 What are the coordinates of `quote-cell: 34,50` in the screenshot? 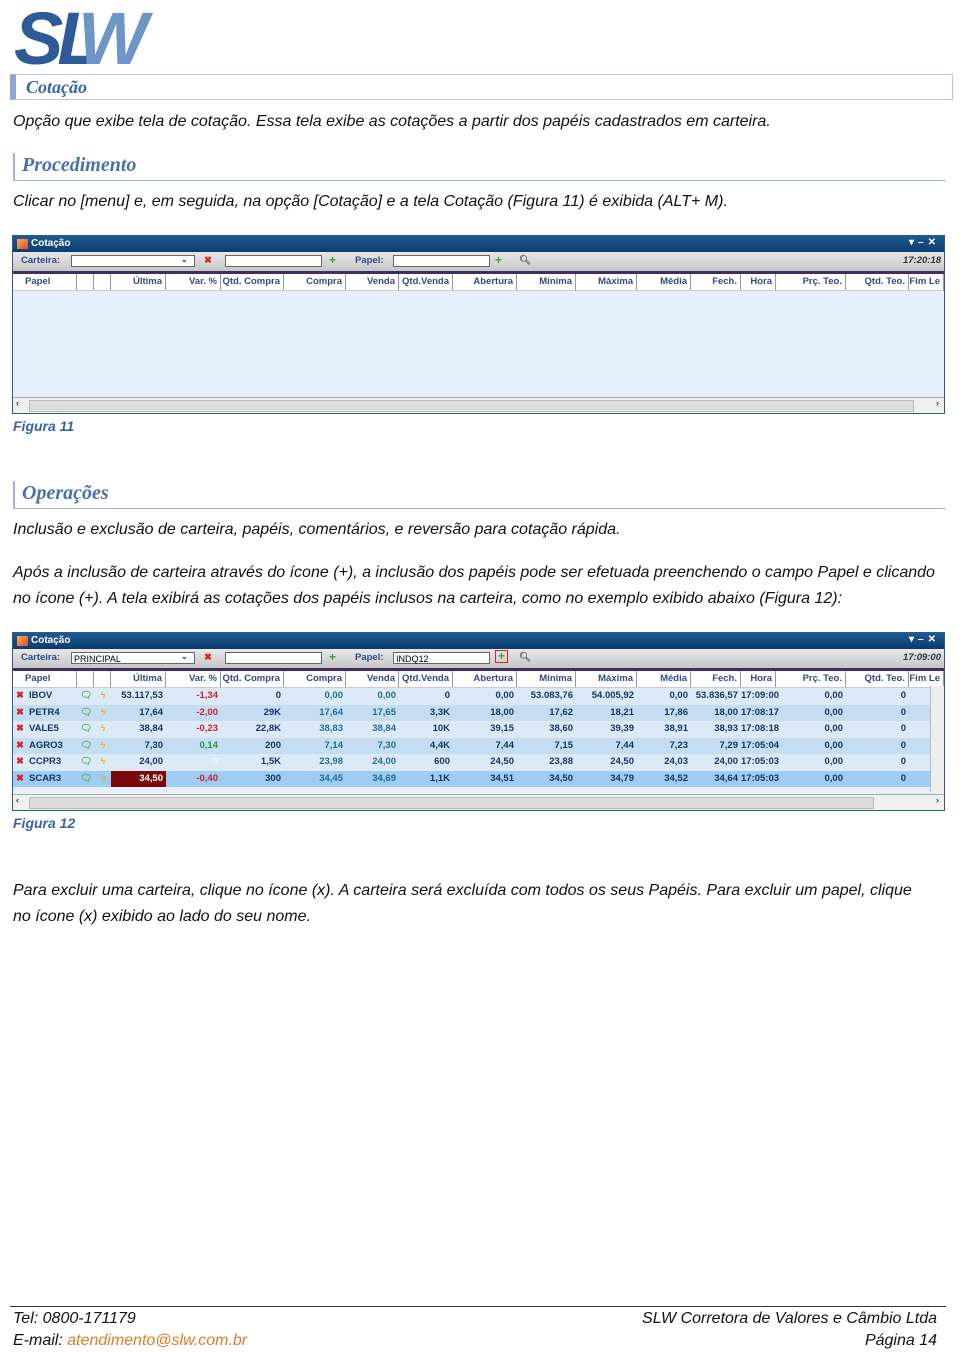 It's located at (138, 778).